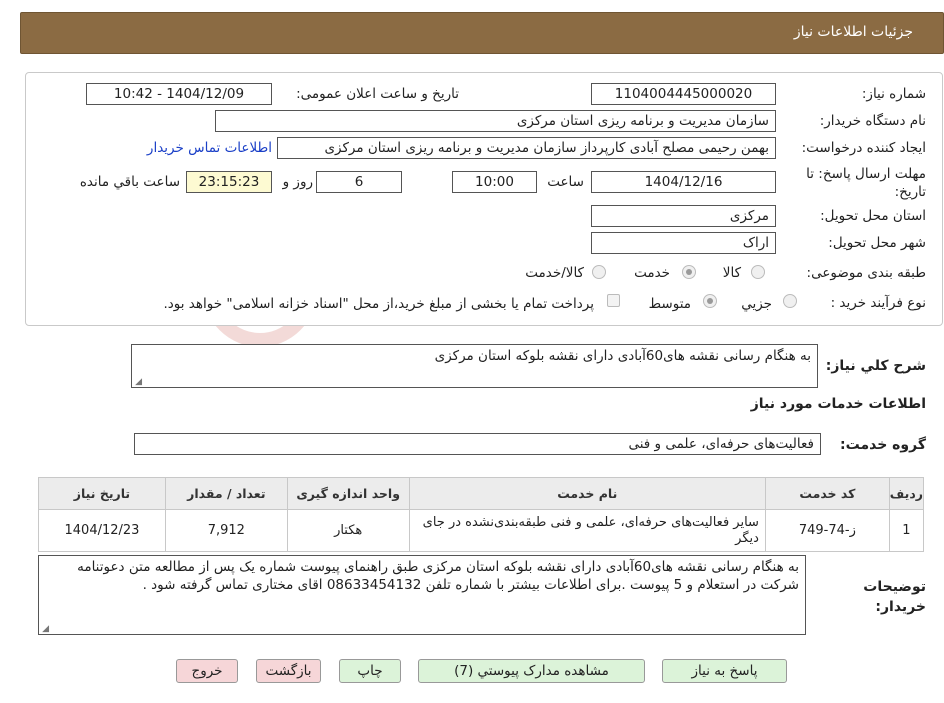  What do you see at coordinates (288, 671) in the screenshot?
I see `back-button: بازگشت` at bounding box center [288, 671].